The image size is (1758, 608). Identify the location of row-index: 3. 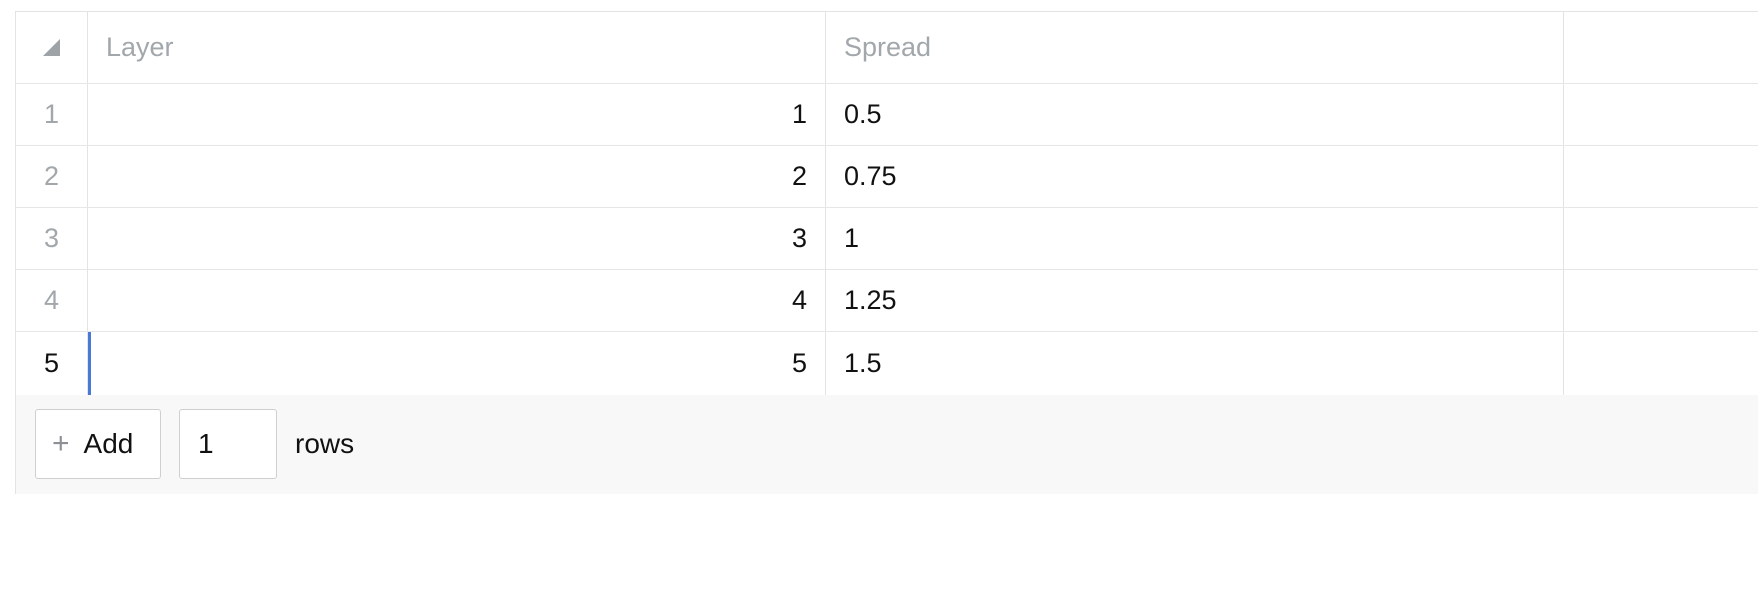
(52, 238).